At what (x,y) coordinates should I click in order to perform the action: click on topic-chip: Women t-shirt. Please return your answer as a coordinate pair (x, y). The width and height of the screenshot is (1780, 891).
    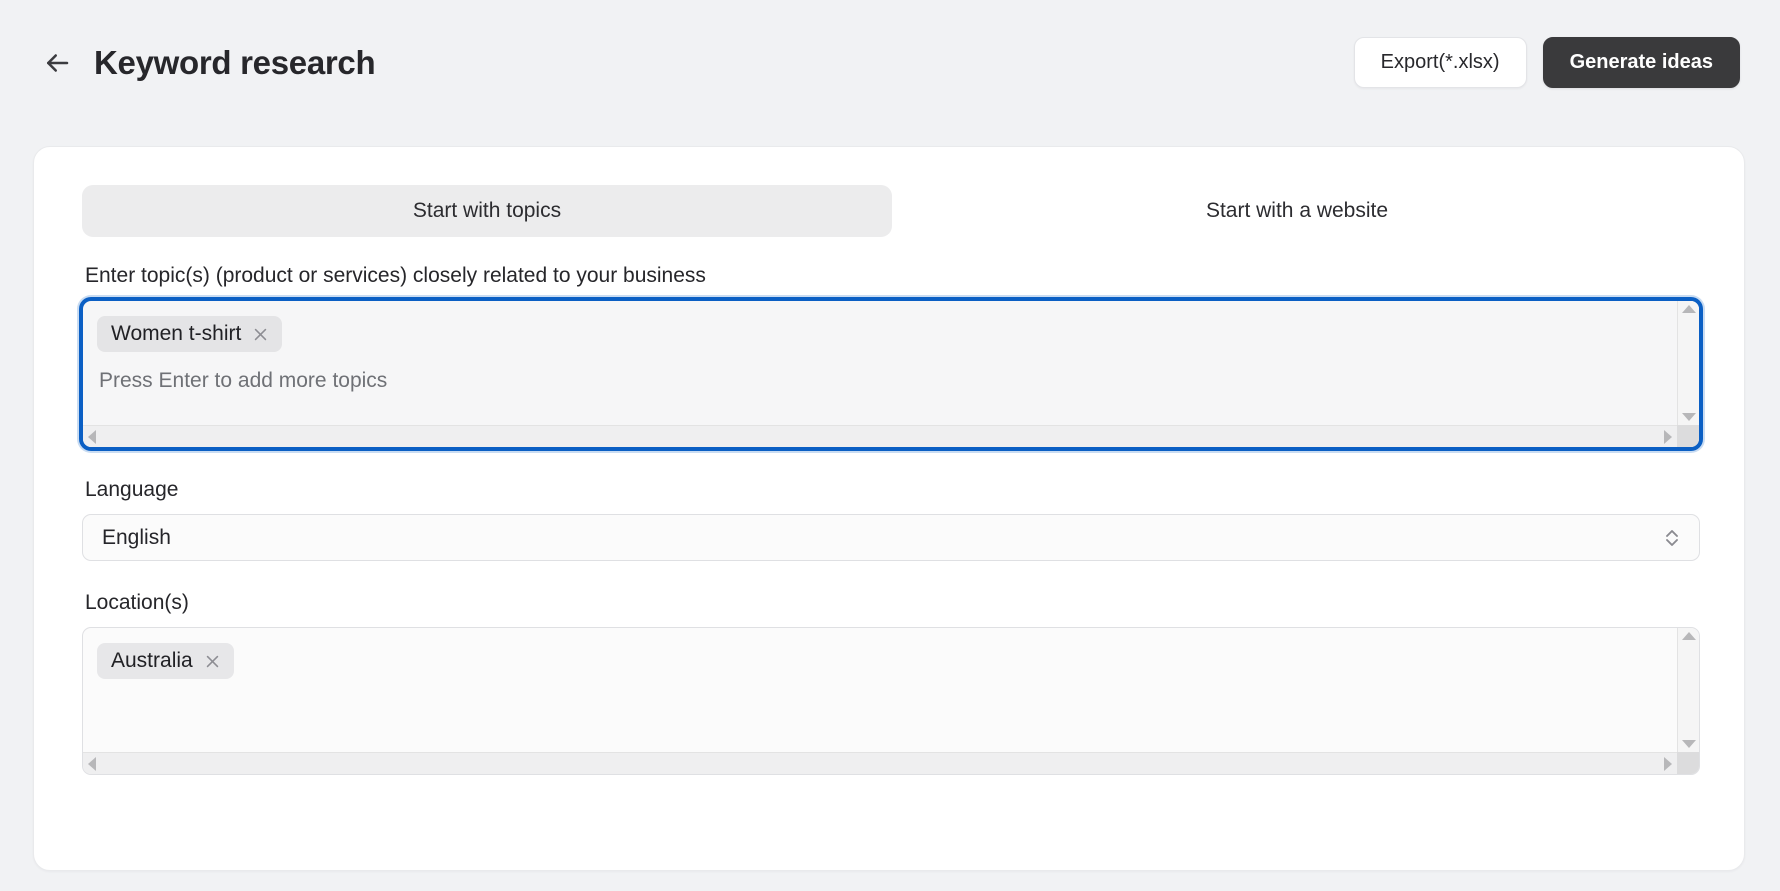
    Looking at the image, I should click on (190, 334).